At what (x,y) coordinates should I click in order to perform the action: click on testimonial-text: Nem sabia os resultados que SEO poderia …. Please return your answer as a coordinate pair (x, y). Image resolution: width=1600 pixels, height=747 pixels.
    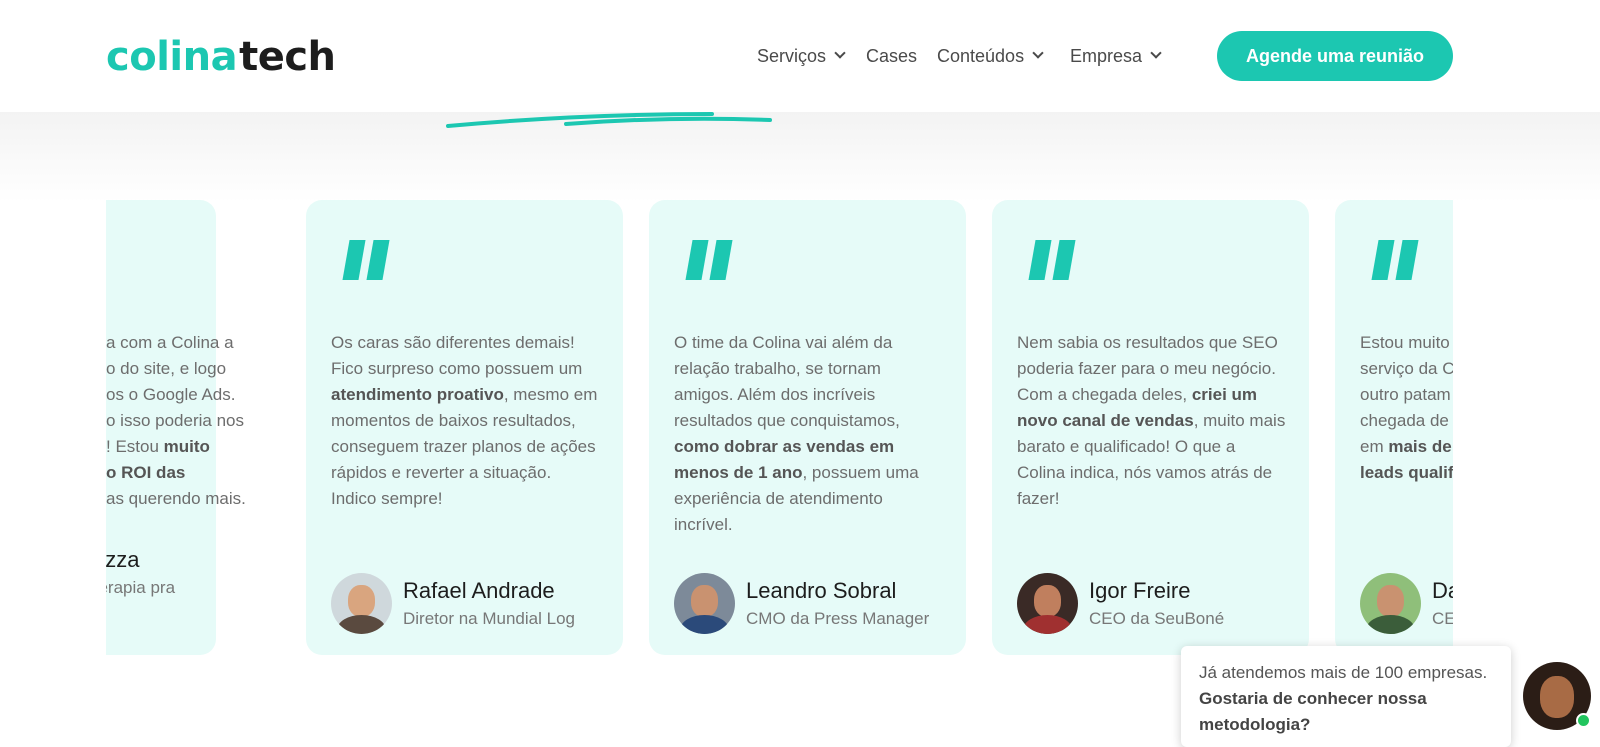
    Looking at the image, I should click on (1151, 420).